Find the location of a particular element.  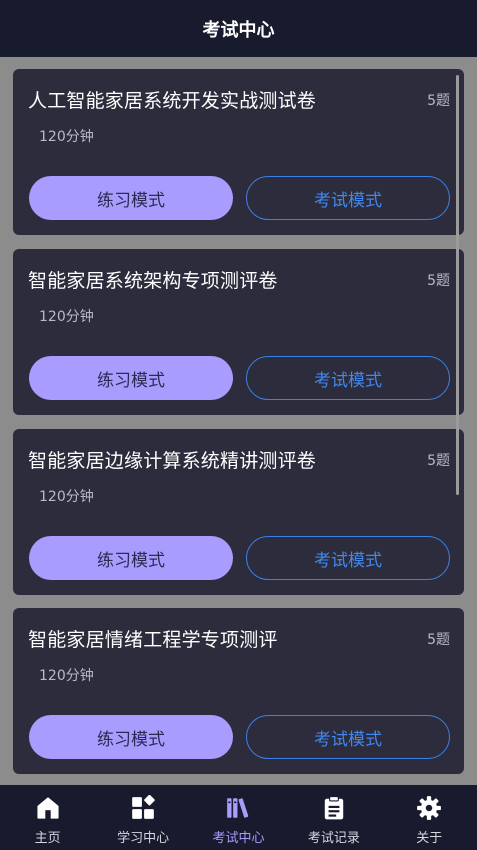

home-icon is located at coordinates (48, 808).